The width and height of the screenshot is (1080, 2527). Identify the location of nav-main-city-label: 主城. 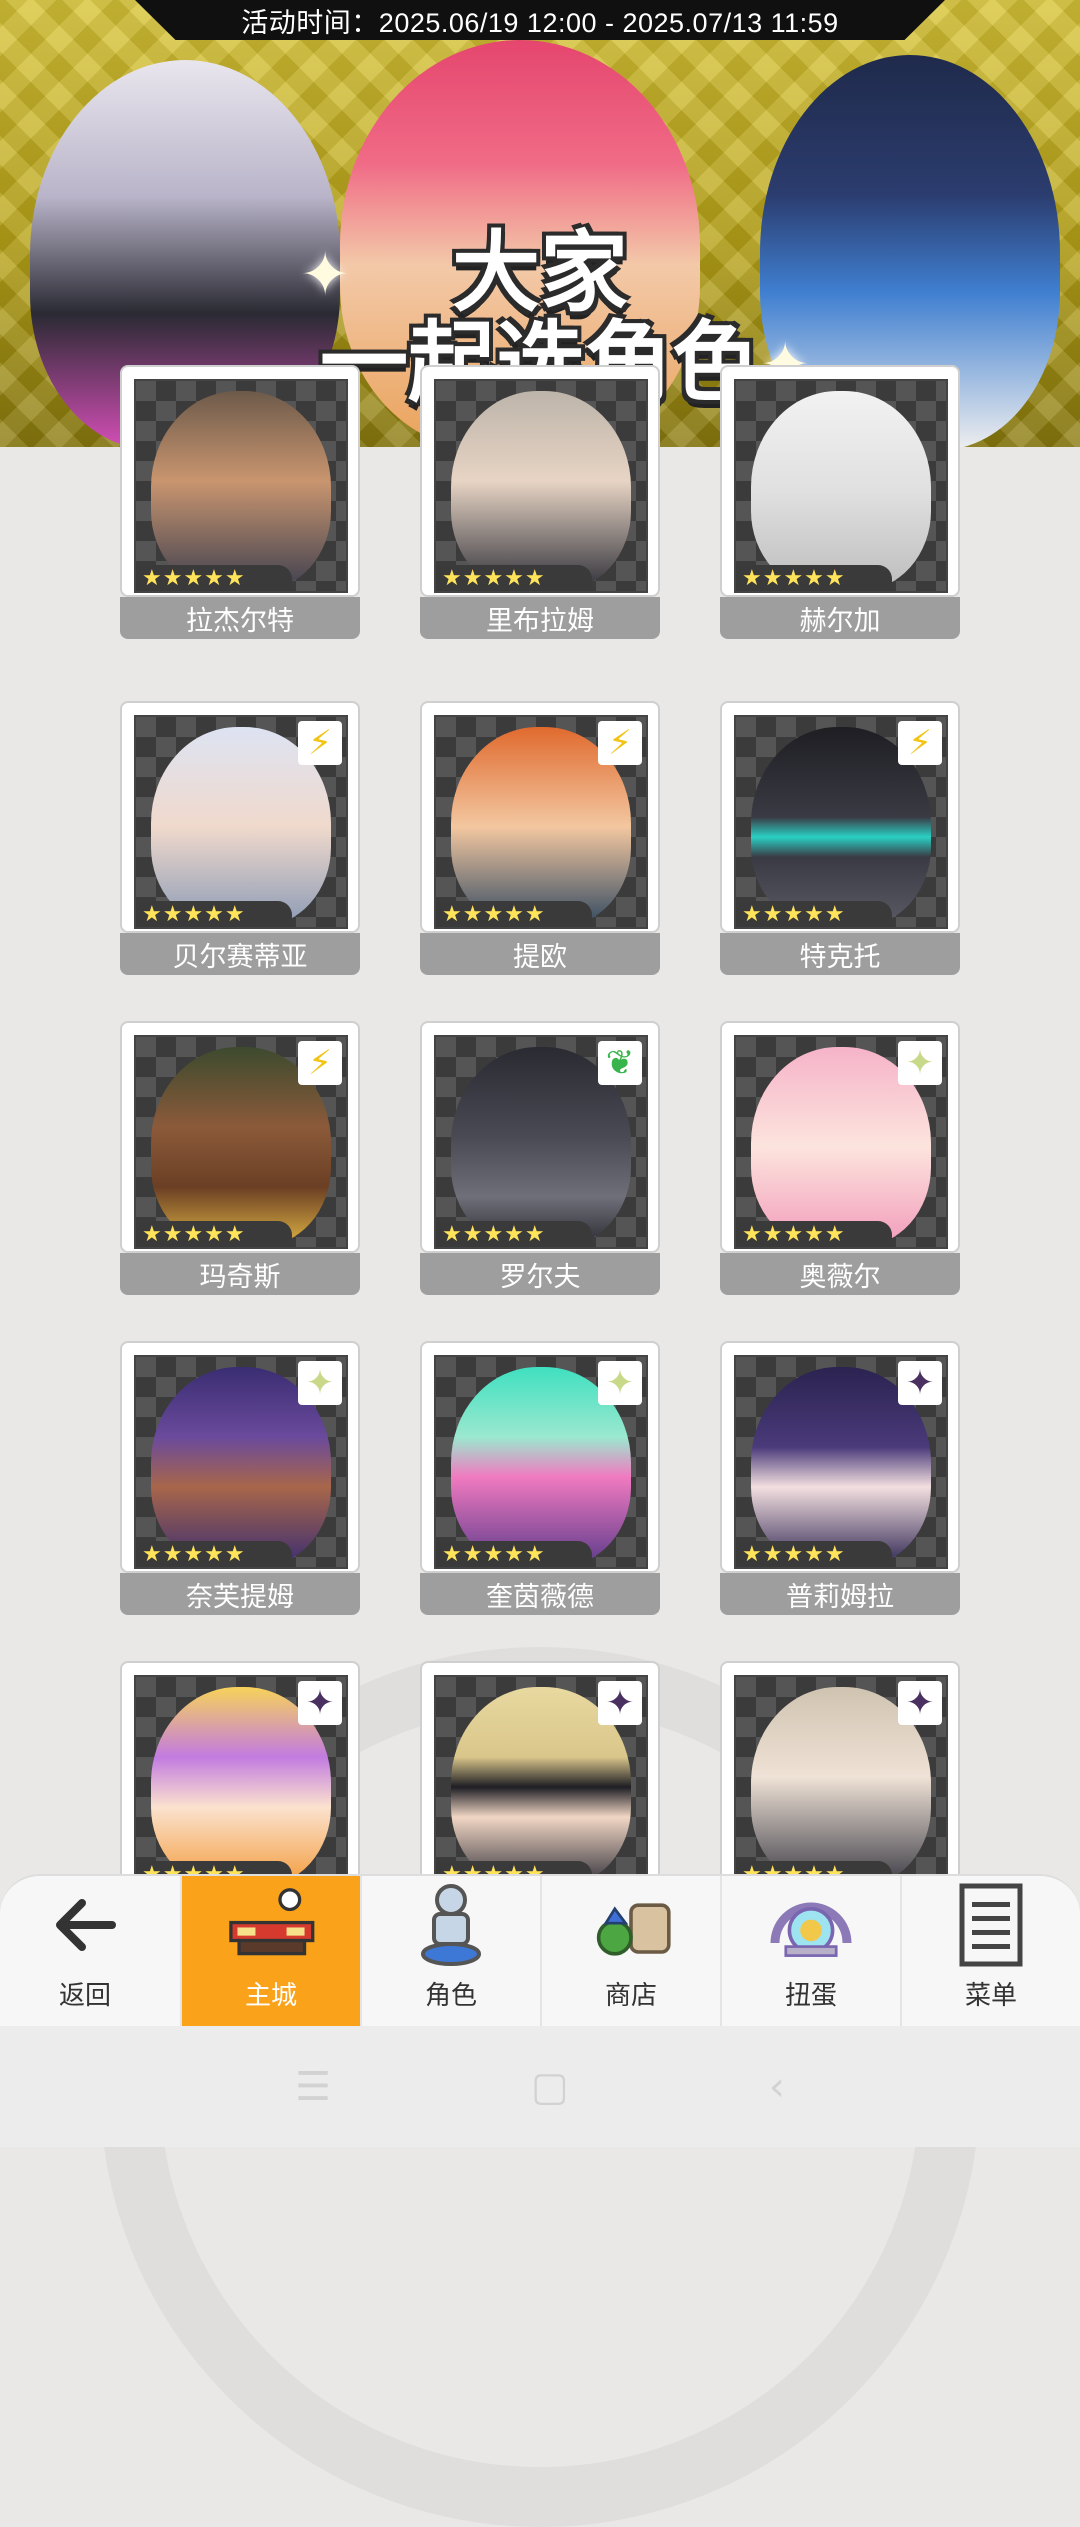
(270, 1996).